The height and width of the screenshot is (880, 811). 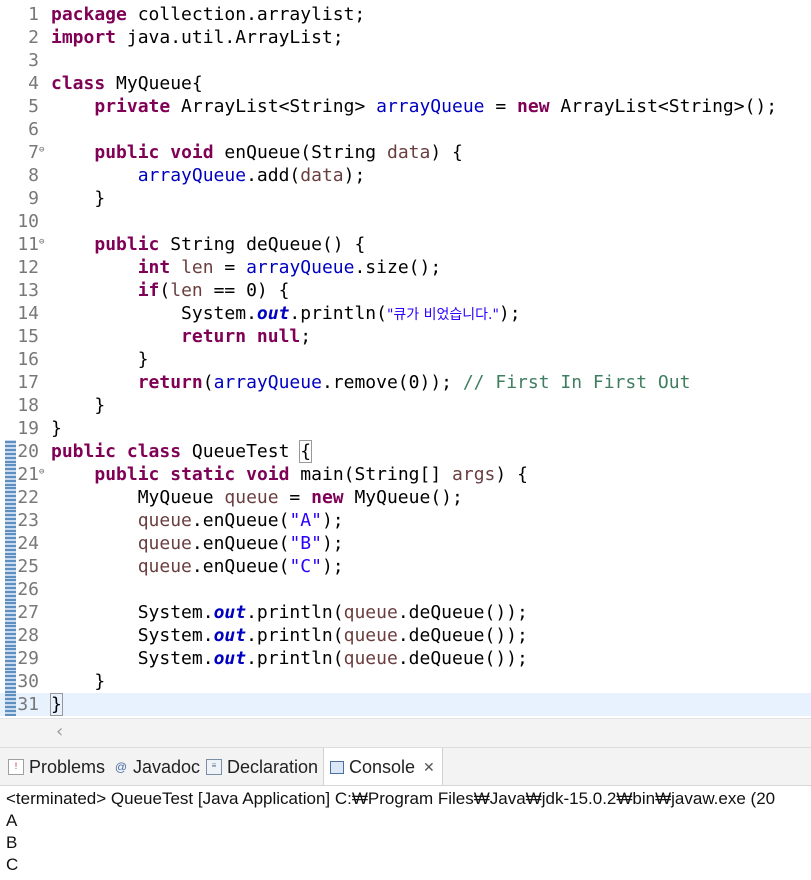 What do you see at coordinates (33, 152) in the screenshot?
I see `line-number: 7` at bounding box center [33, 152].